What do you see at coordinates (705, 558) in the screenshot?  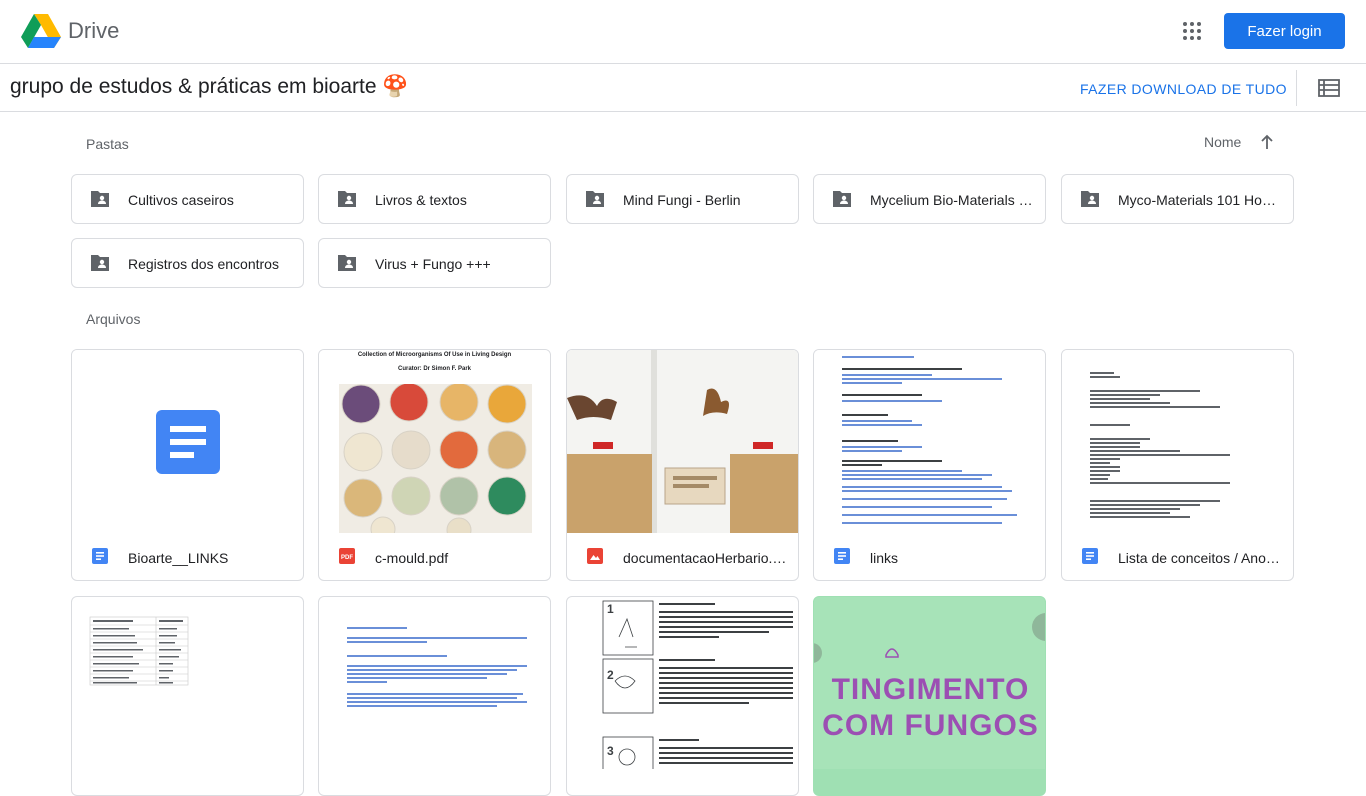 I see `file-name: documentacaoHerbario.png` at bounding box center [705, 558].